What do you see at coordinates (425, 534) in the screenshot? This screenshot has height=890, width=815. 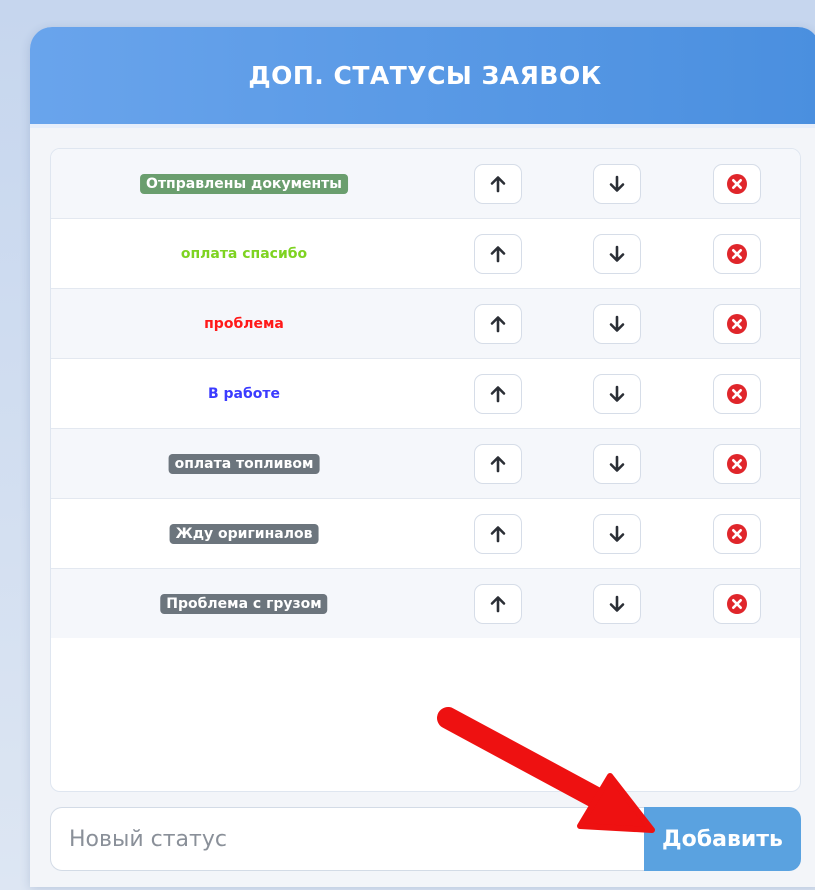 I see `status-row: Жду оригиналов` at bounding box center [425, 534].